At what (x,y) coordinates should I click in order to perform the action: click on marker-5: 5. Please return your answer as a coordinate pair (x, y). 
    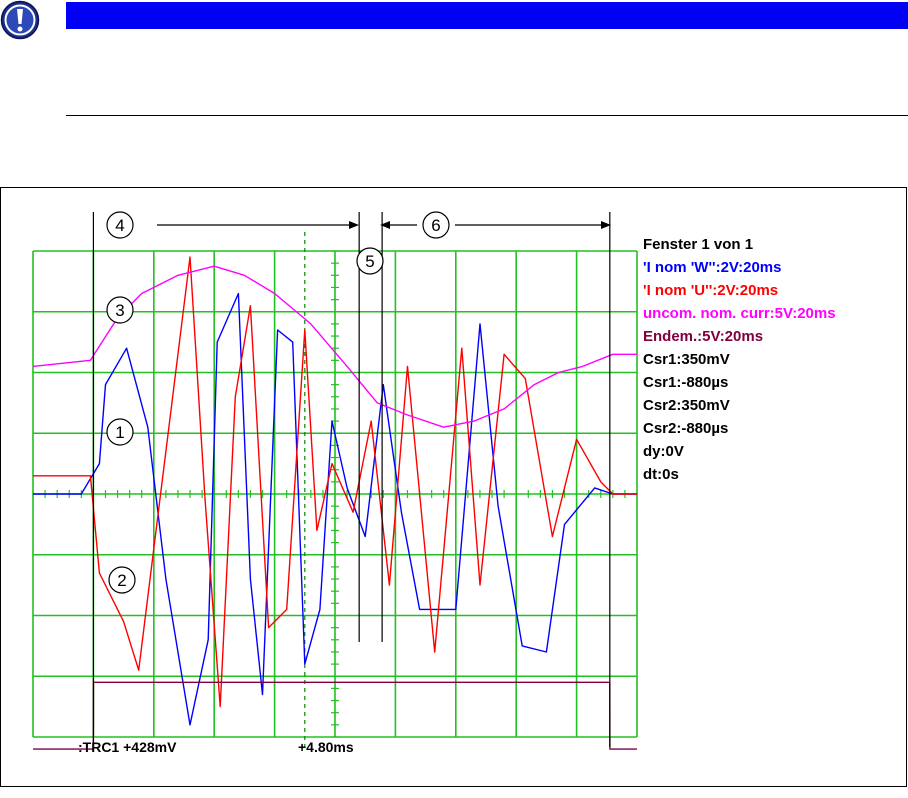
    Looking at the image, I should click on (370, 261).